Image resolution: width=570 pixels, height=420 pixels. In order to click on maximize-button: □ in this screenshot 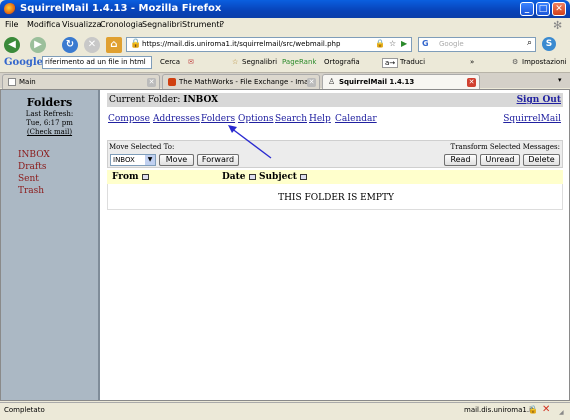, I will do `click(543, 9)`.